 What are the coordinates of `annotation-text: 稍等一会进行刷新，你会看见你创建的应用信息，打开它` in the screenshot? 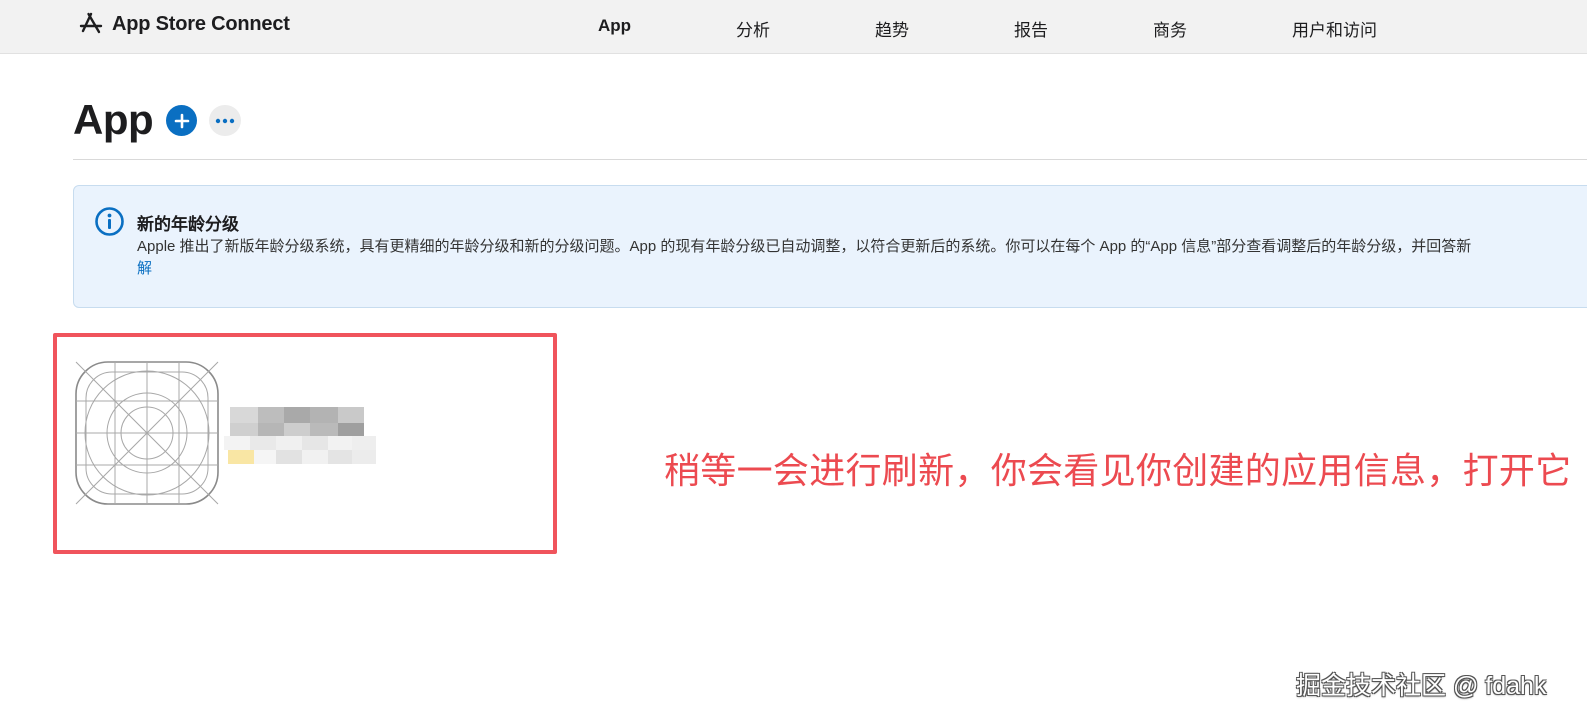 It's located at (1118, 470).